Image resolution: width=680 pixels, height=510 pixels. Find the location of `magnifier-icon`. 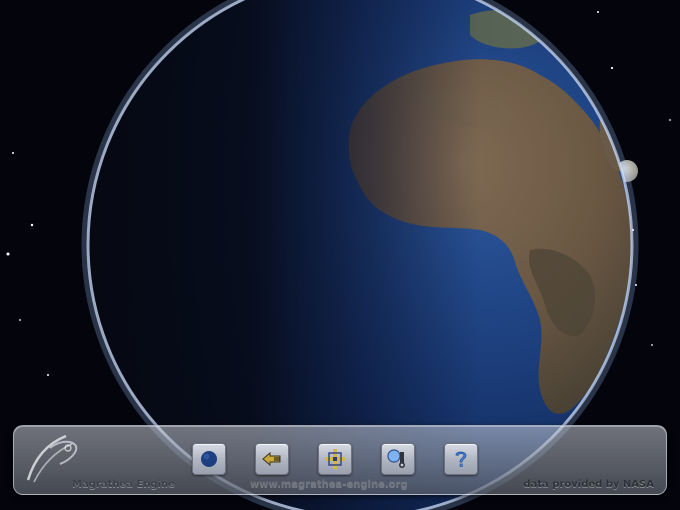

magnifier-icon is located at coordinates (396, 458).